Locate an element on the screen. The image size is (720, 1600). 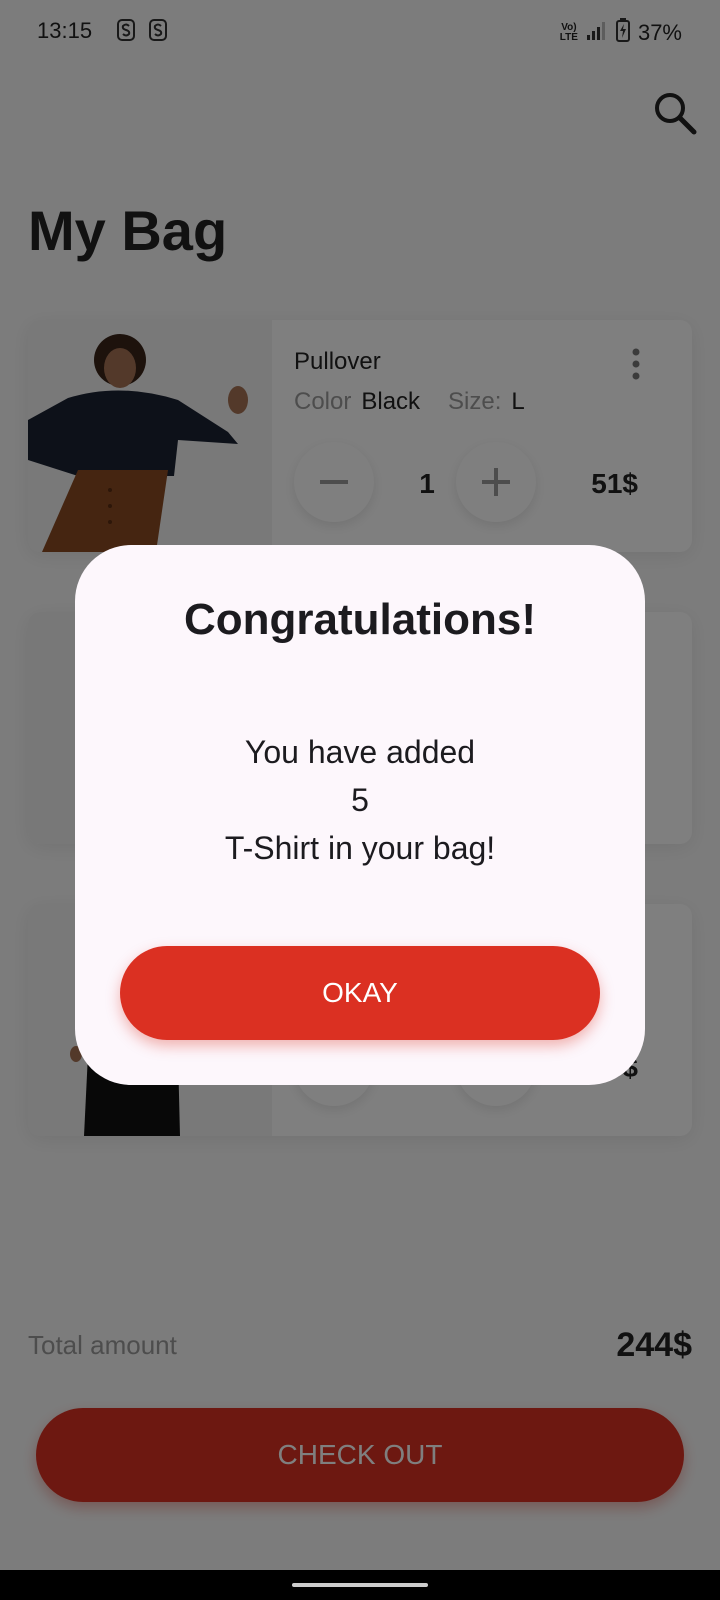
system-navigation-bar is located at coordinates (360, 1585).